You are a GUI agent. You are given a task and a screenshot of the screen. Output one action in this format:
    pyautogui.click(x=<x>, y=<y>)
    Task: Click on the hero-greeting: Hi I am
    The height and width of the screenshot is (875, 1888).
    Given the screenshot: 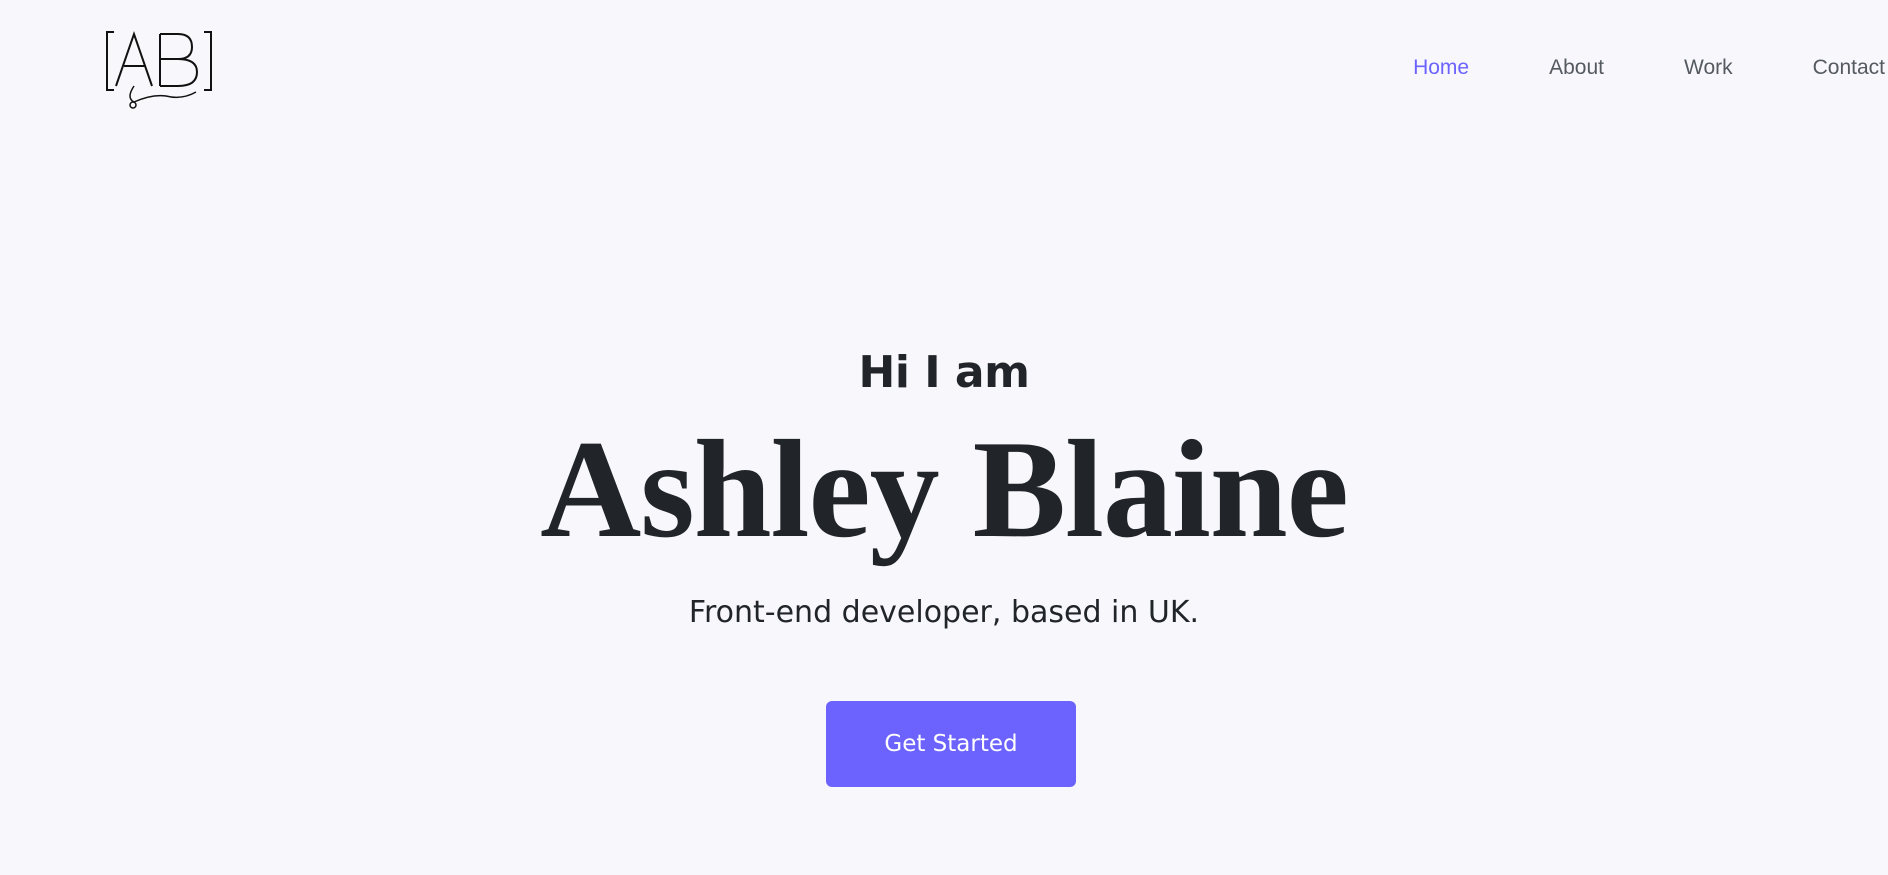 What is the action you would take?
    pyautogui.click(x=944, y=372)
    